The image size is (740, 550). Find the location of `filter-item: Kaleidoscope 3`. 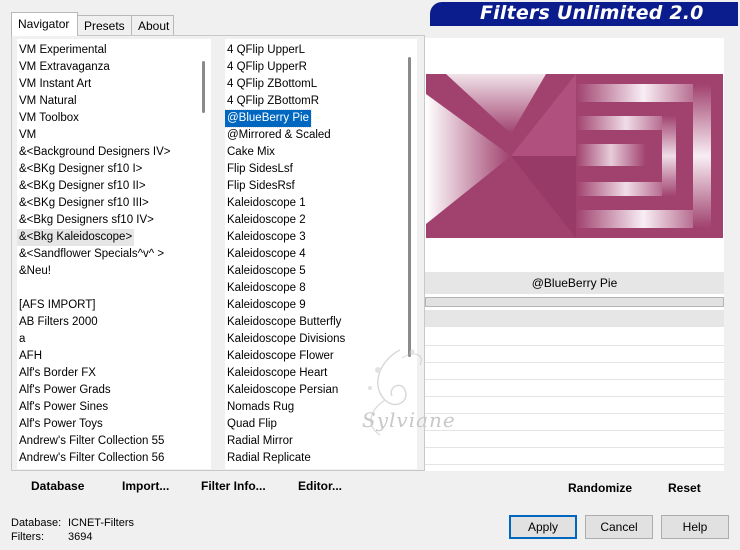

filter-item: Kaleidoscope 3 is located at coordinates (266, 237).